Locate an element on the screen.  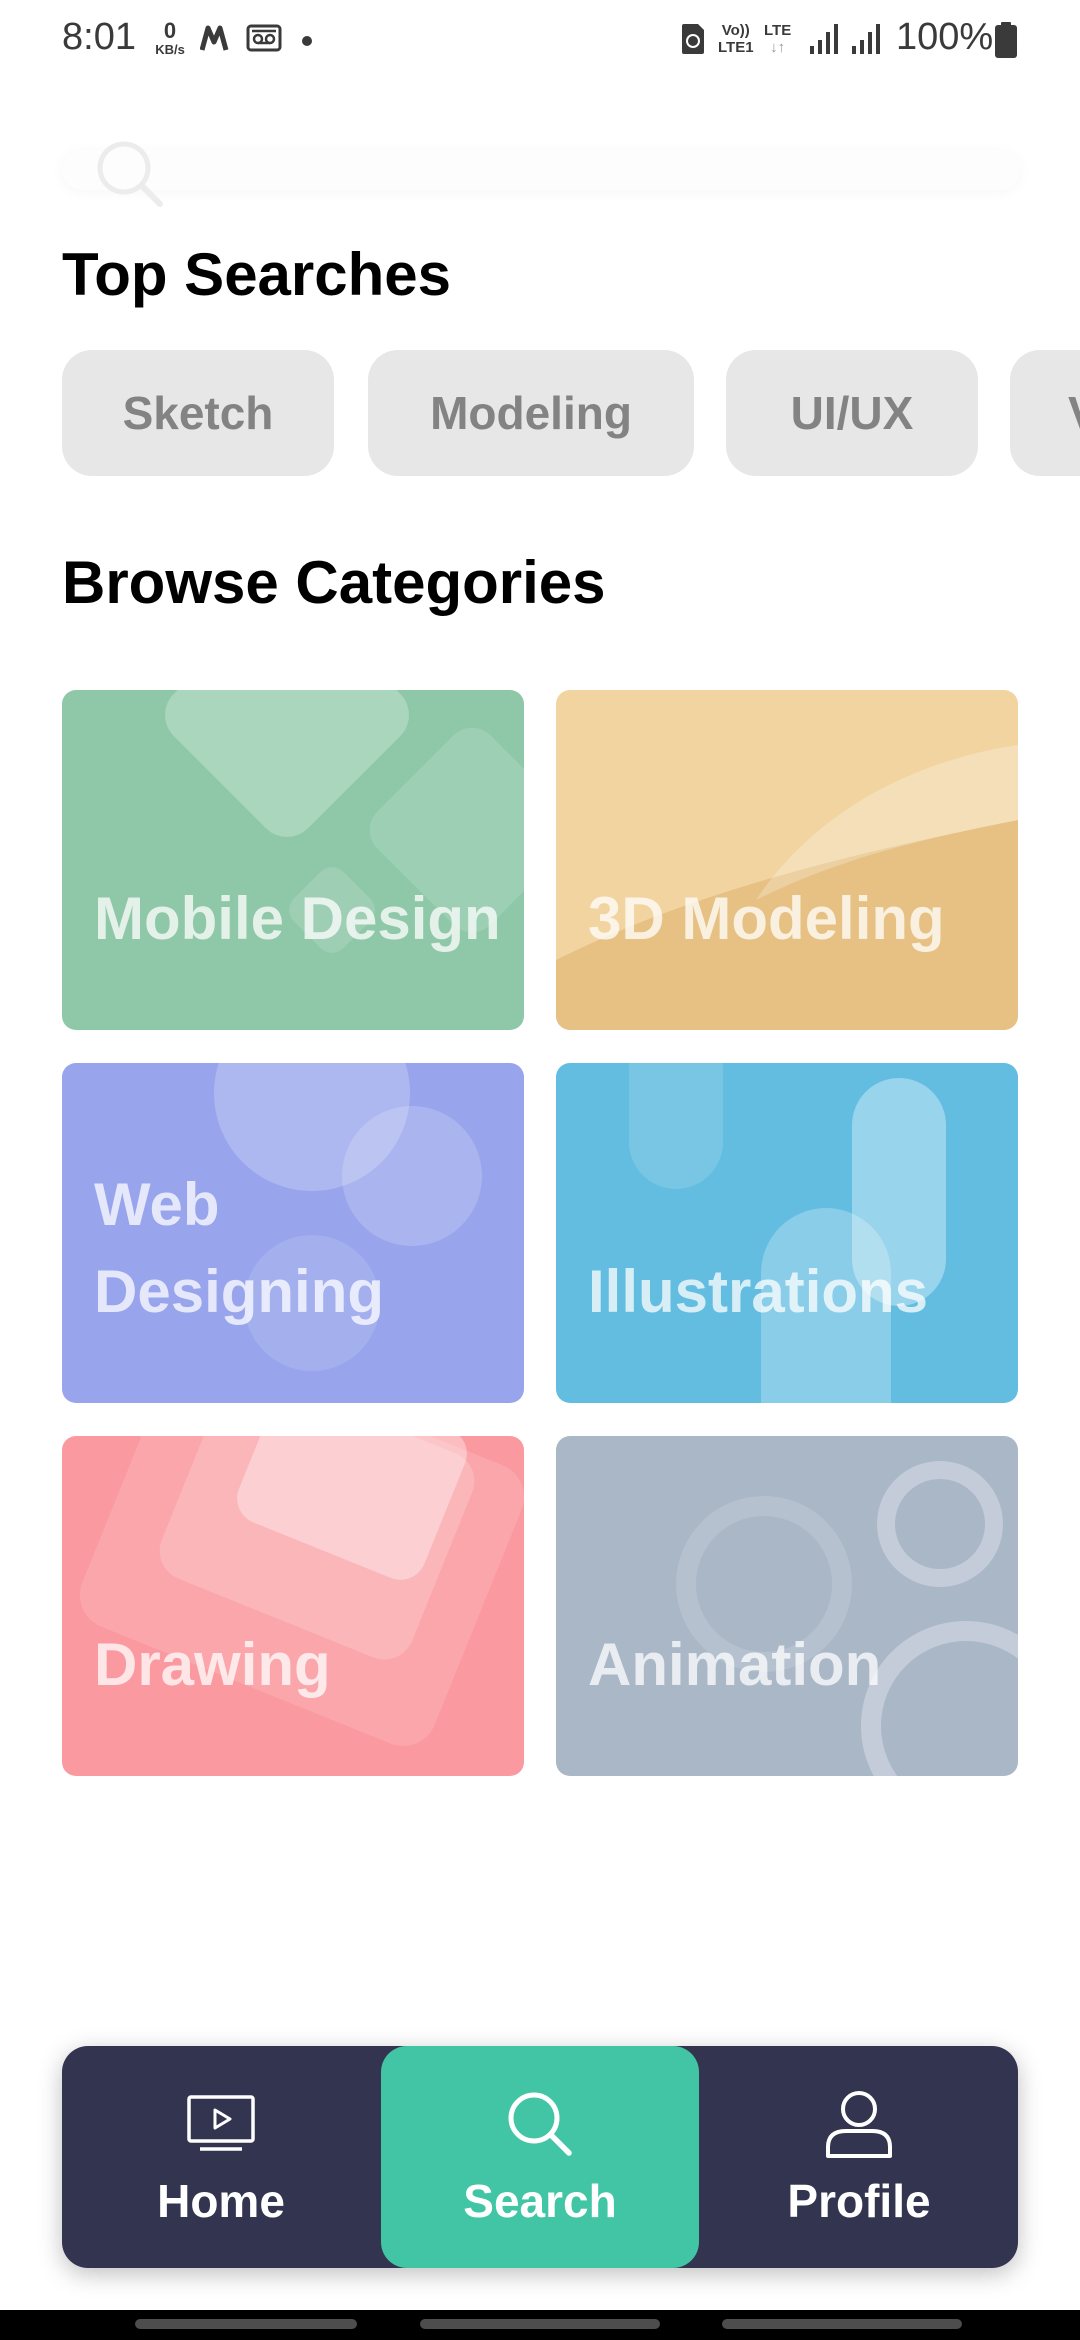
category-label: Web Designing is located at coordinates (239, 1248).